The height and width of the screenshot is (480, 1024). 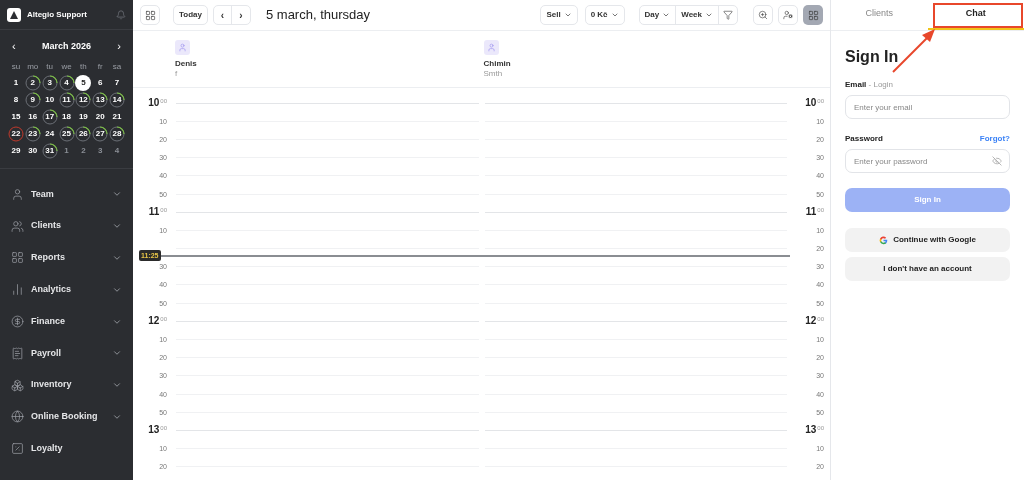 What do you see at coordinates (48, 321) in the screenshot?
I see `nav-label: Finance` at bounding box center [48, 321].